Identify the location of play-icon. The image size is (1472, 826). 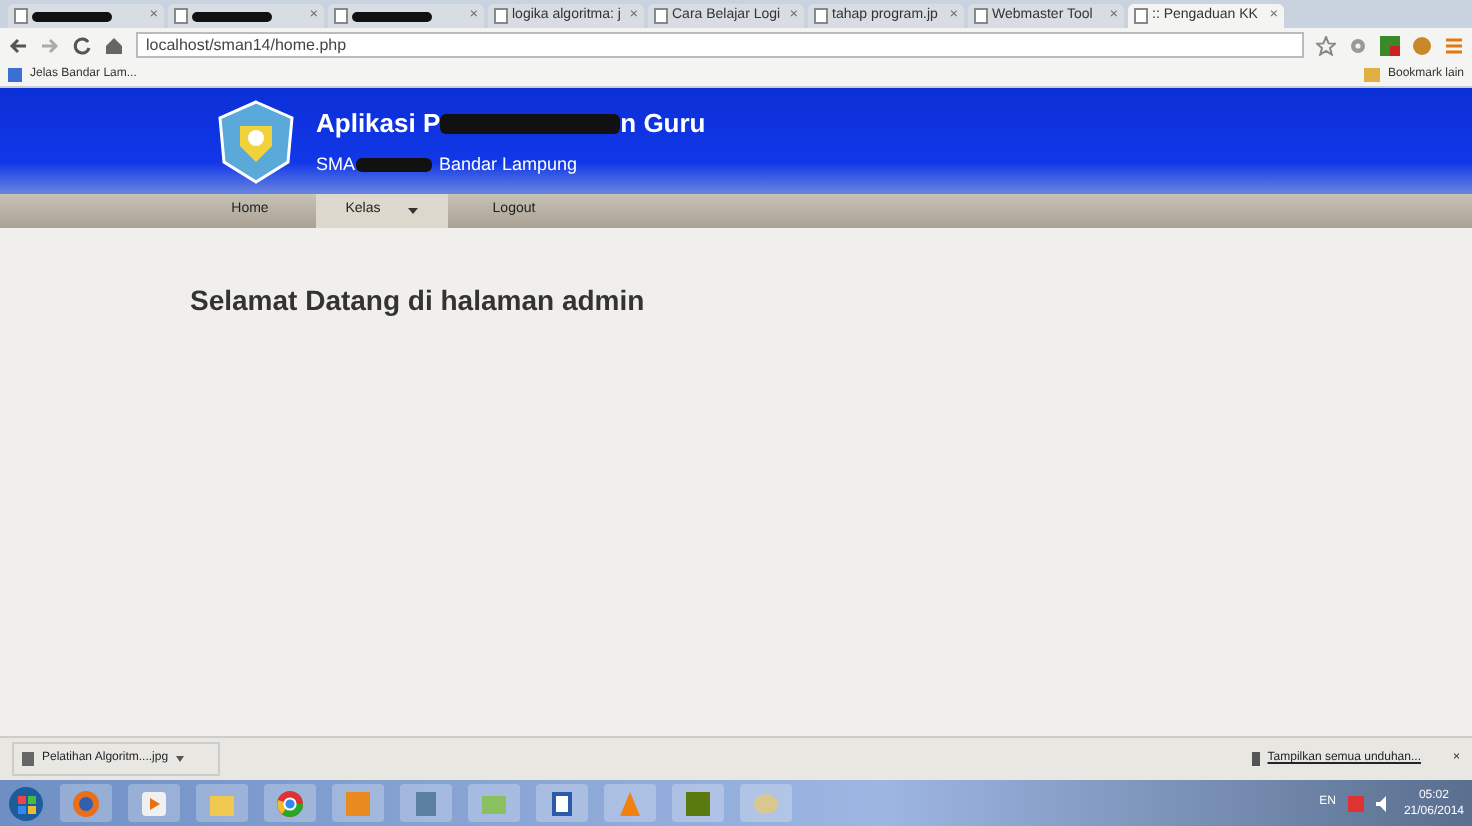
(154, 803).